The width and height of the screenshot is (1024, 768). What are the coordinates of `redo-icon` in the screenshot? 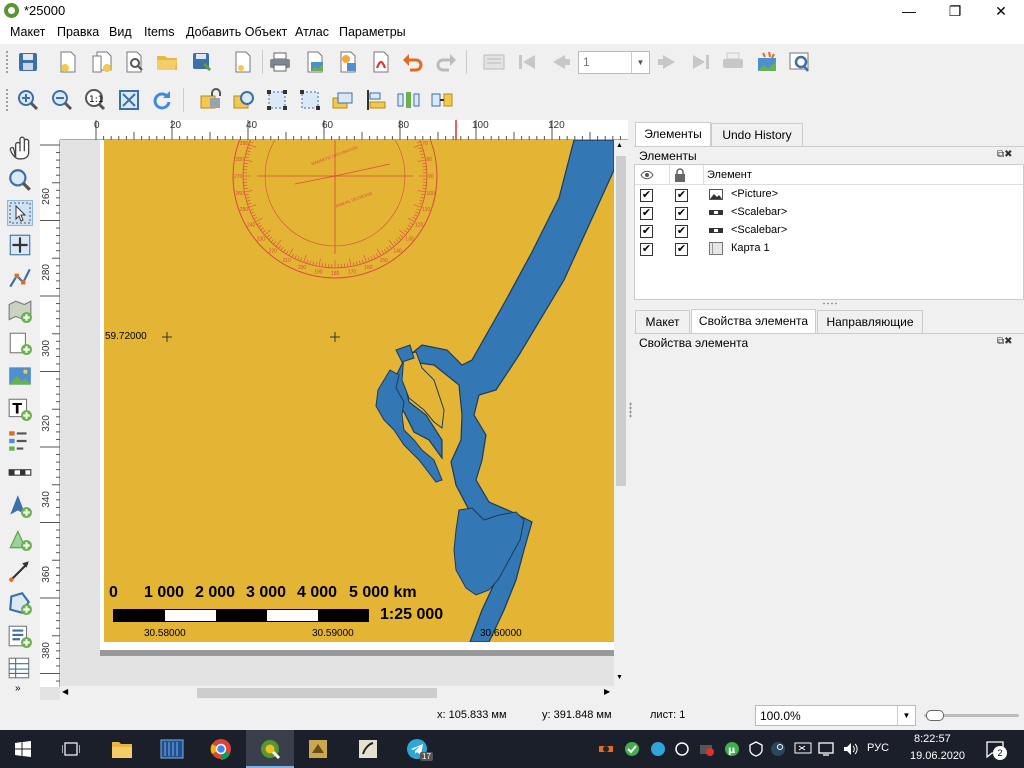 It's located at (446, 62).